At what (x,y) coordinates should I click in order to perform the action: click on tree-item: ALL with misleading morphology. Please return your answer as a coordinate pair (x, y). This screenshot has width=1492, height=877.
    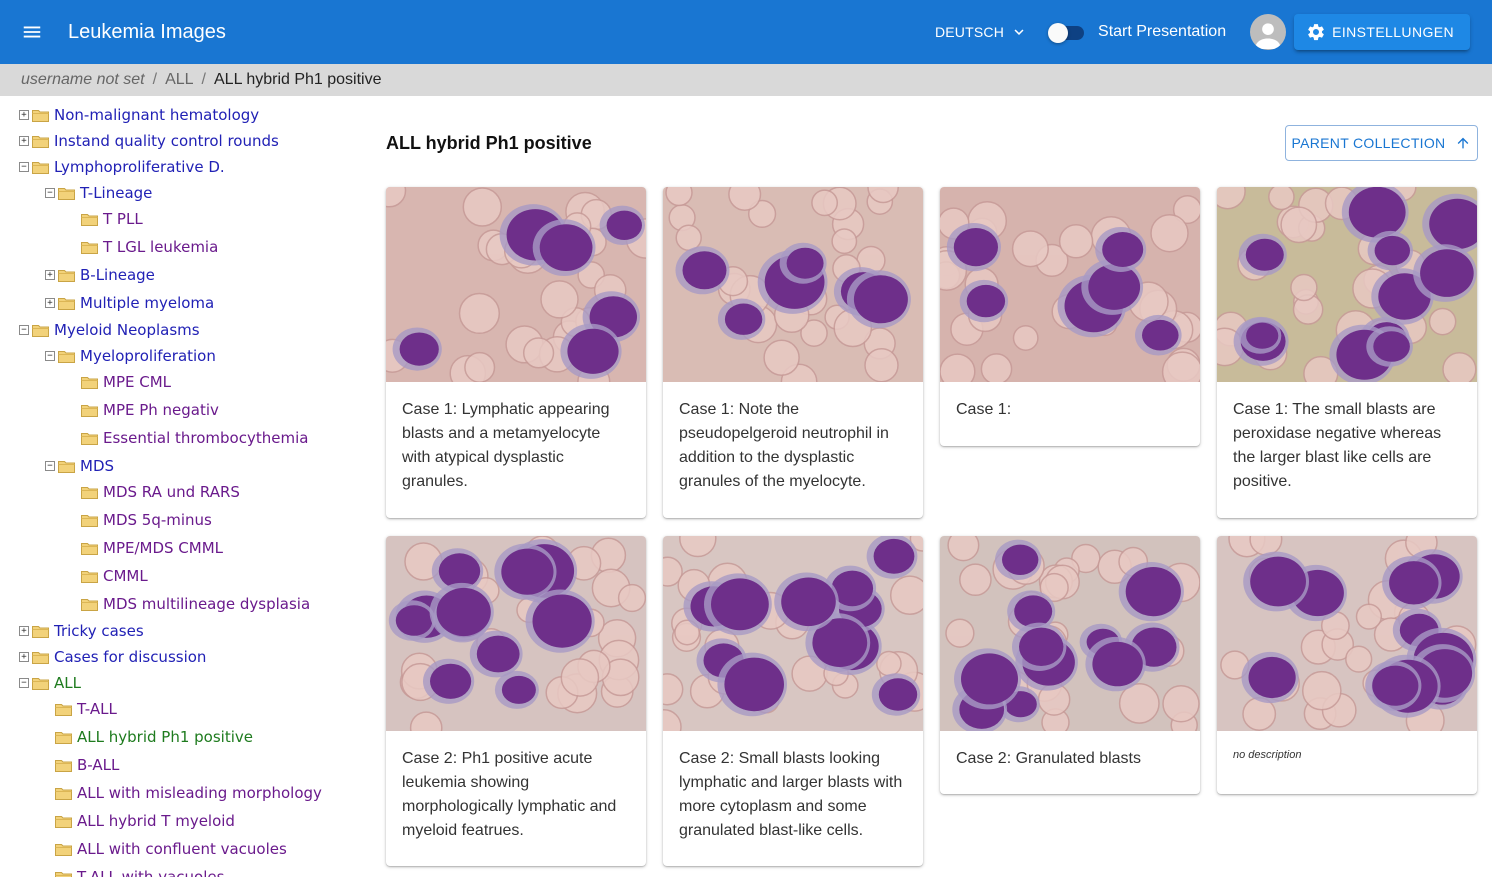
    Looking at the image, I should click on (188, 793).